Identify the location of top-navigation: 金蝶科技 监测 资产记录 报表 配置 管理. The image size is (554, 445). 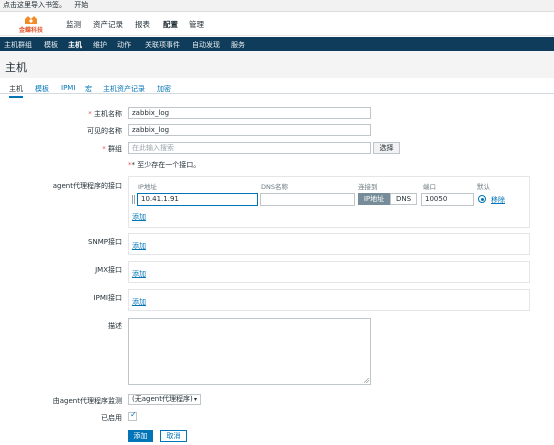
(277, 24).